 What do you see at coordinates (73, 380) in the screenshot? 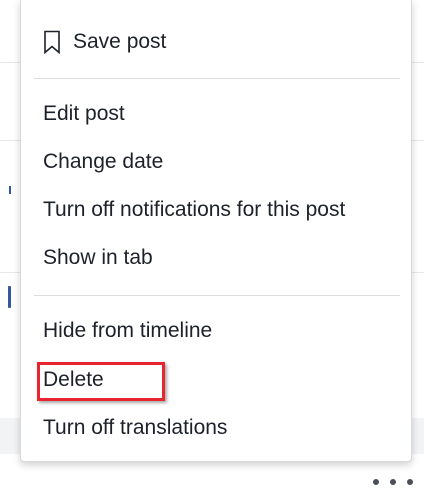
I see `delete-menu-item: Delete` at bounding box center [73, 380].